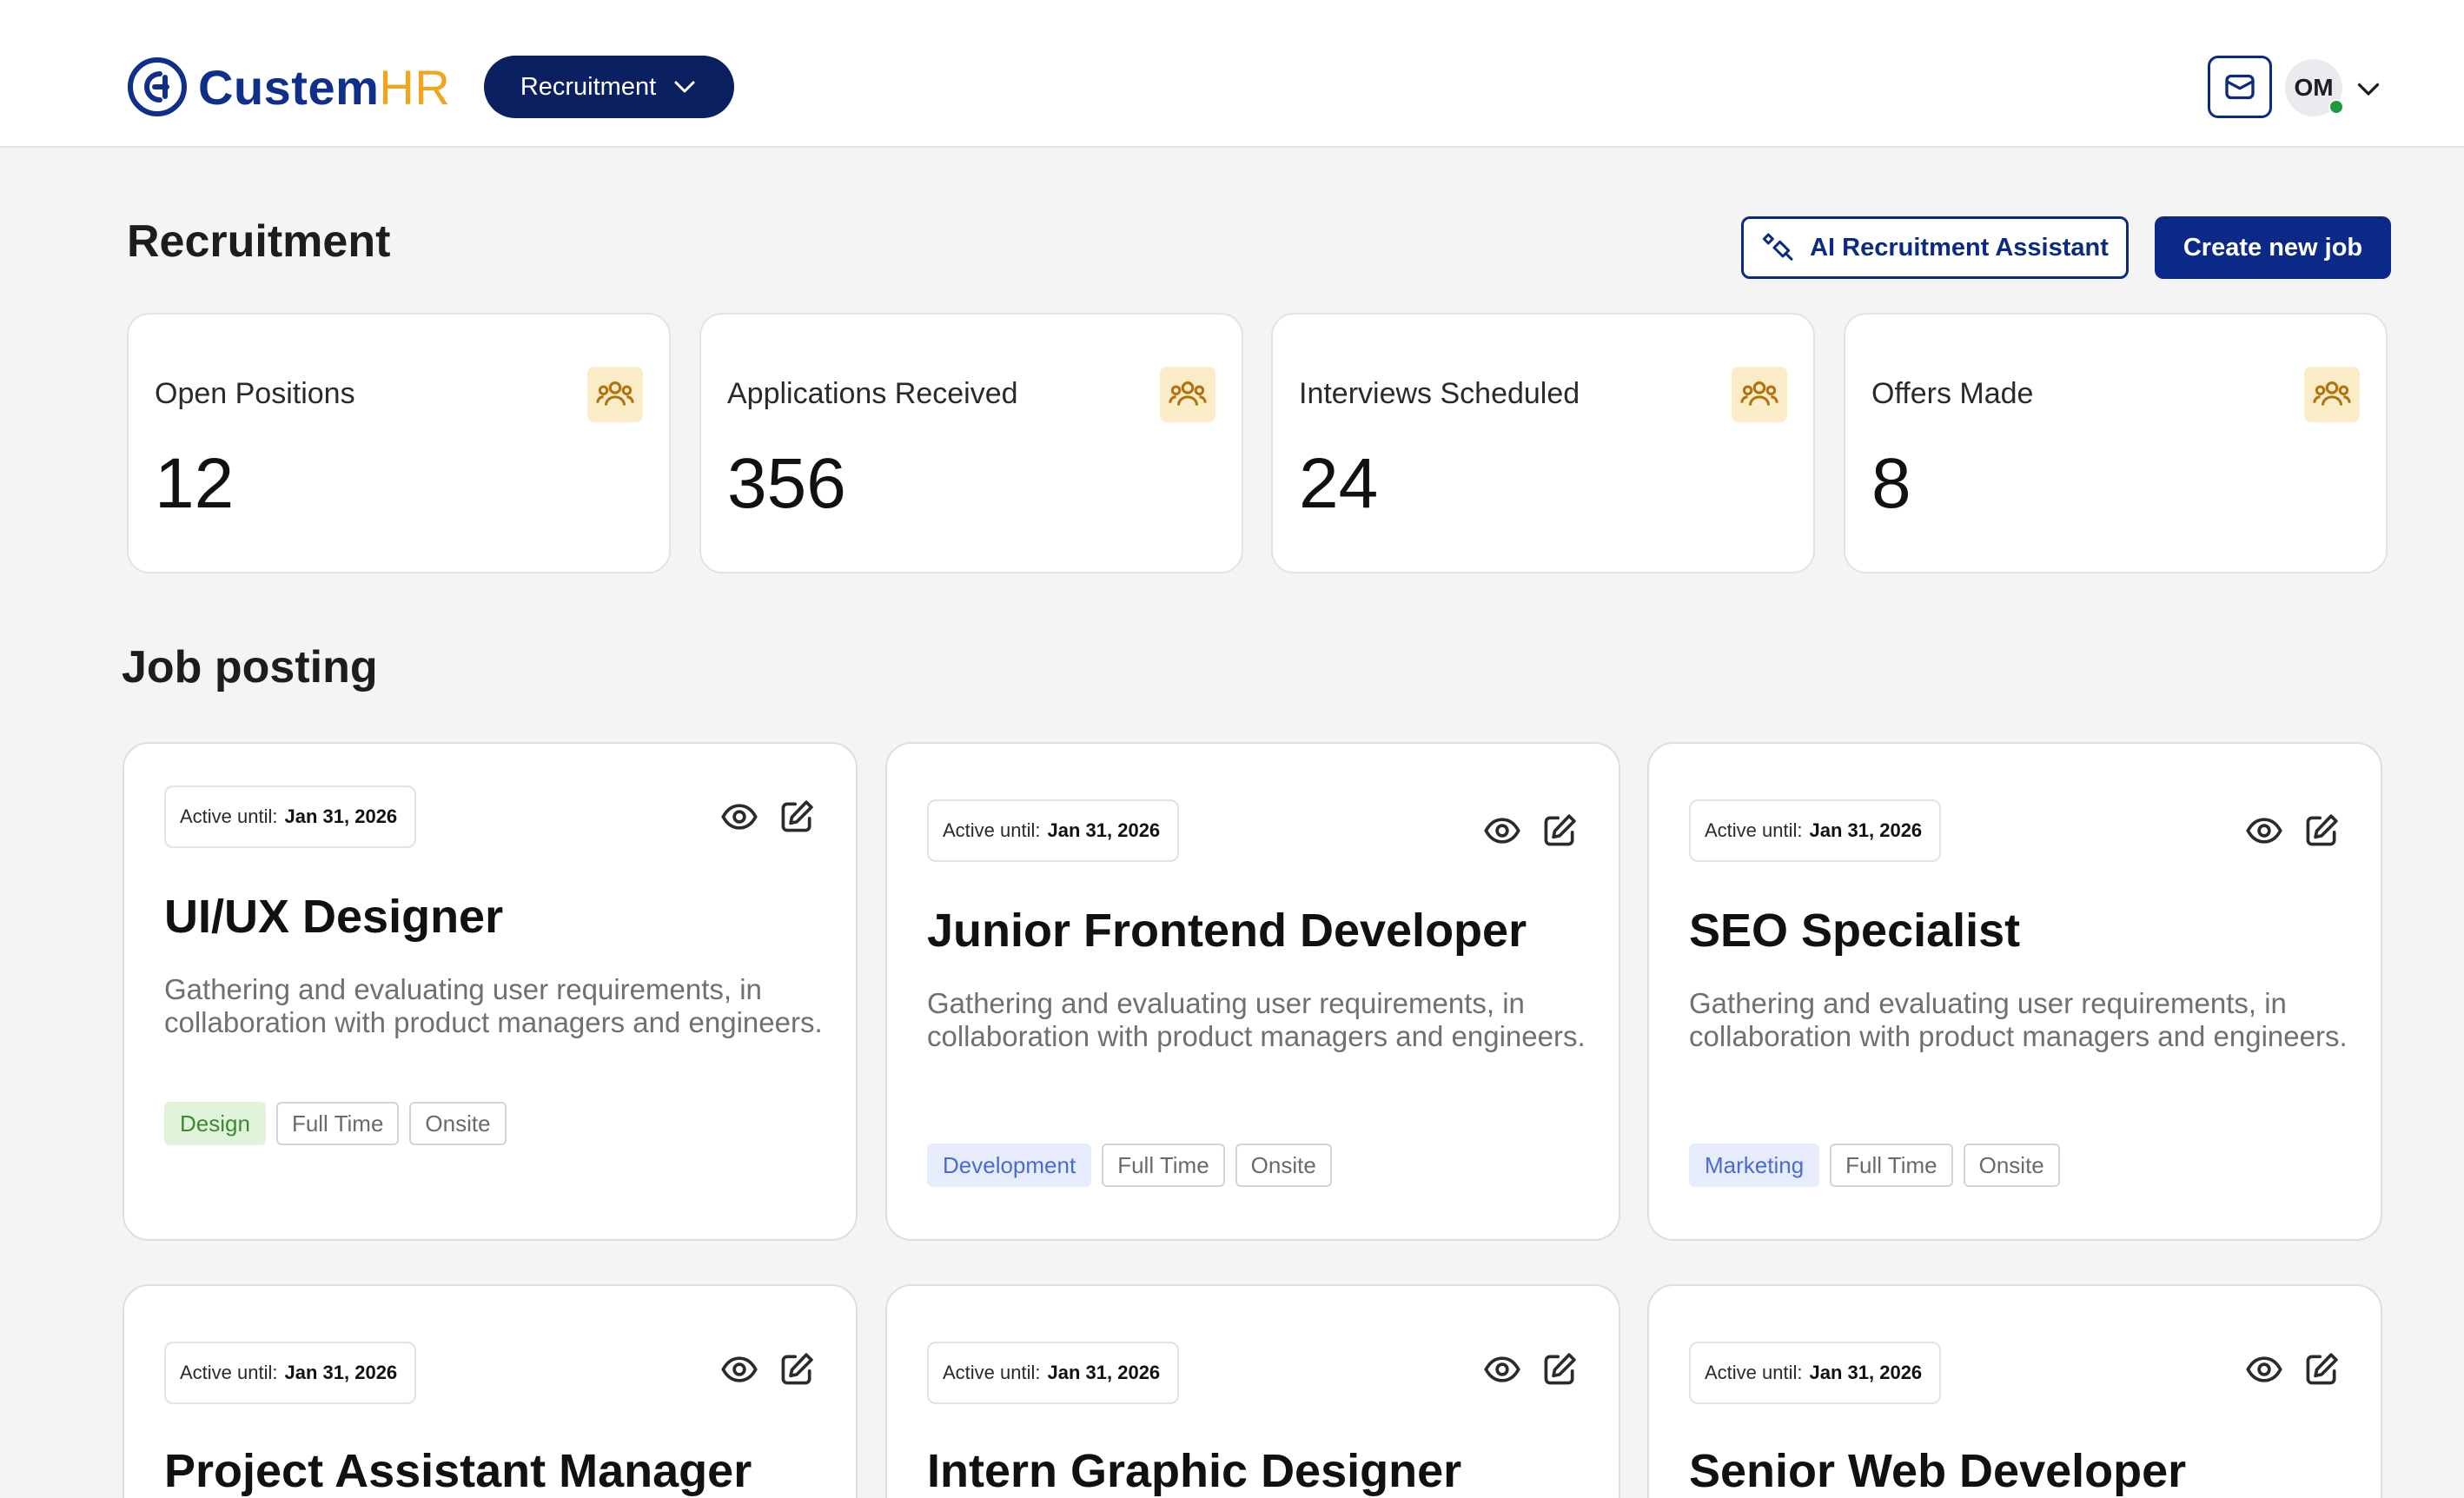  Describe the element at coordinates (1543, 443) in the screenshot. I see `stat-card-interviews-scheduled: Interviews Scheduled 24` at that location.